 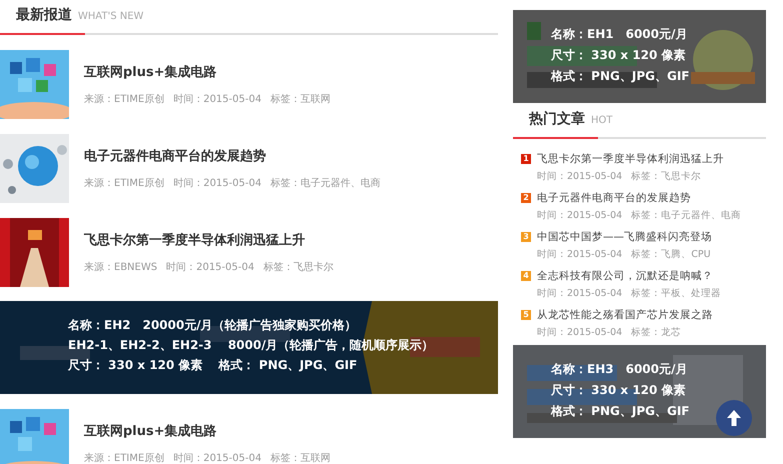 What do you see at coordinates (212, 325) in the screenshot?
I see `ad-text: 名称：EH2 20000元/月（轮播广告独家购买价格）` at bounding box center [212, 325].